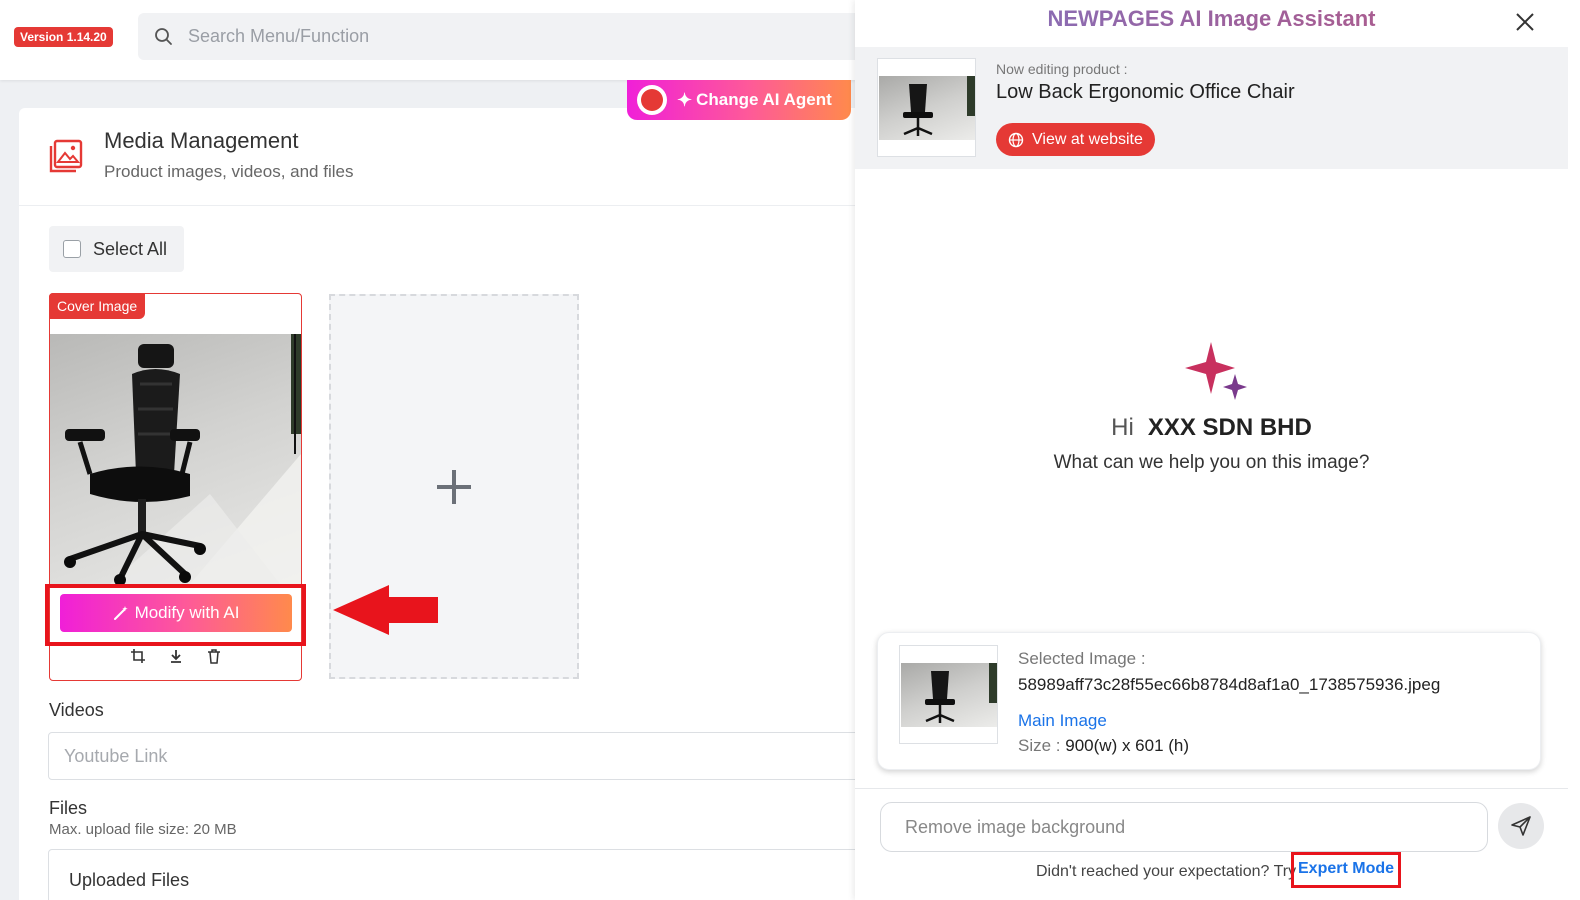 This screenshot has height=900, width=1580. I want to click on modify-with-ai-button: Modify with AI, so click(176, 613).